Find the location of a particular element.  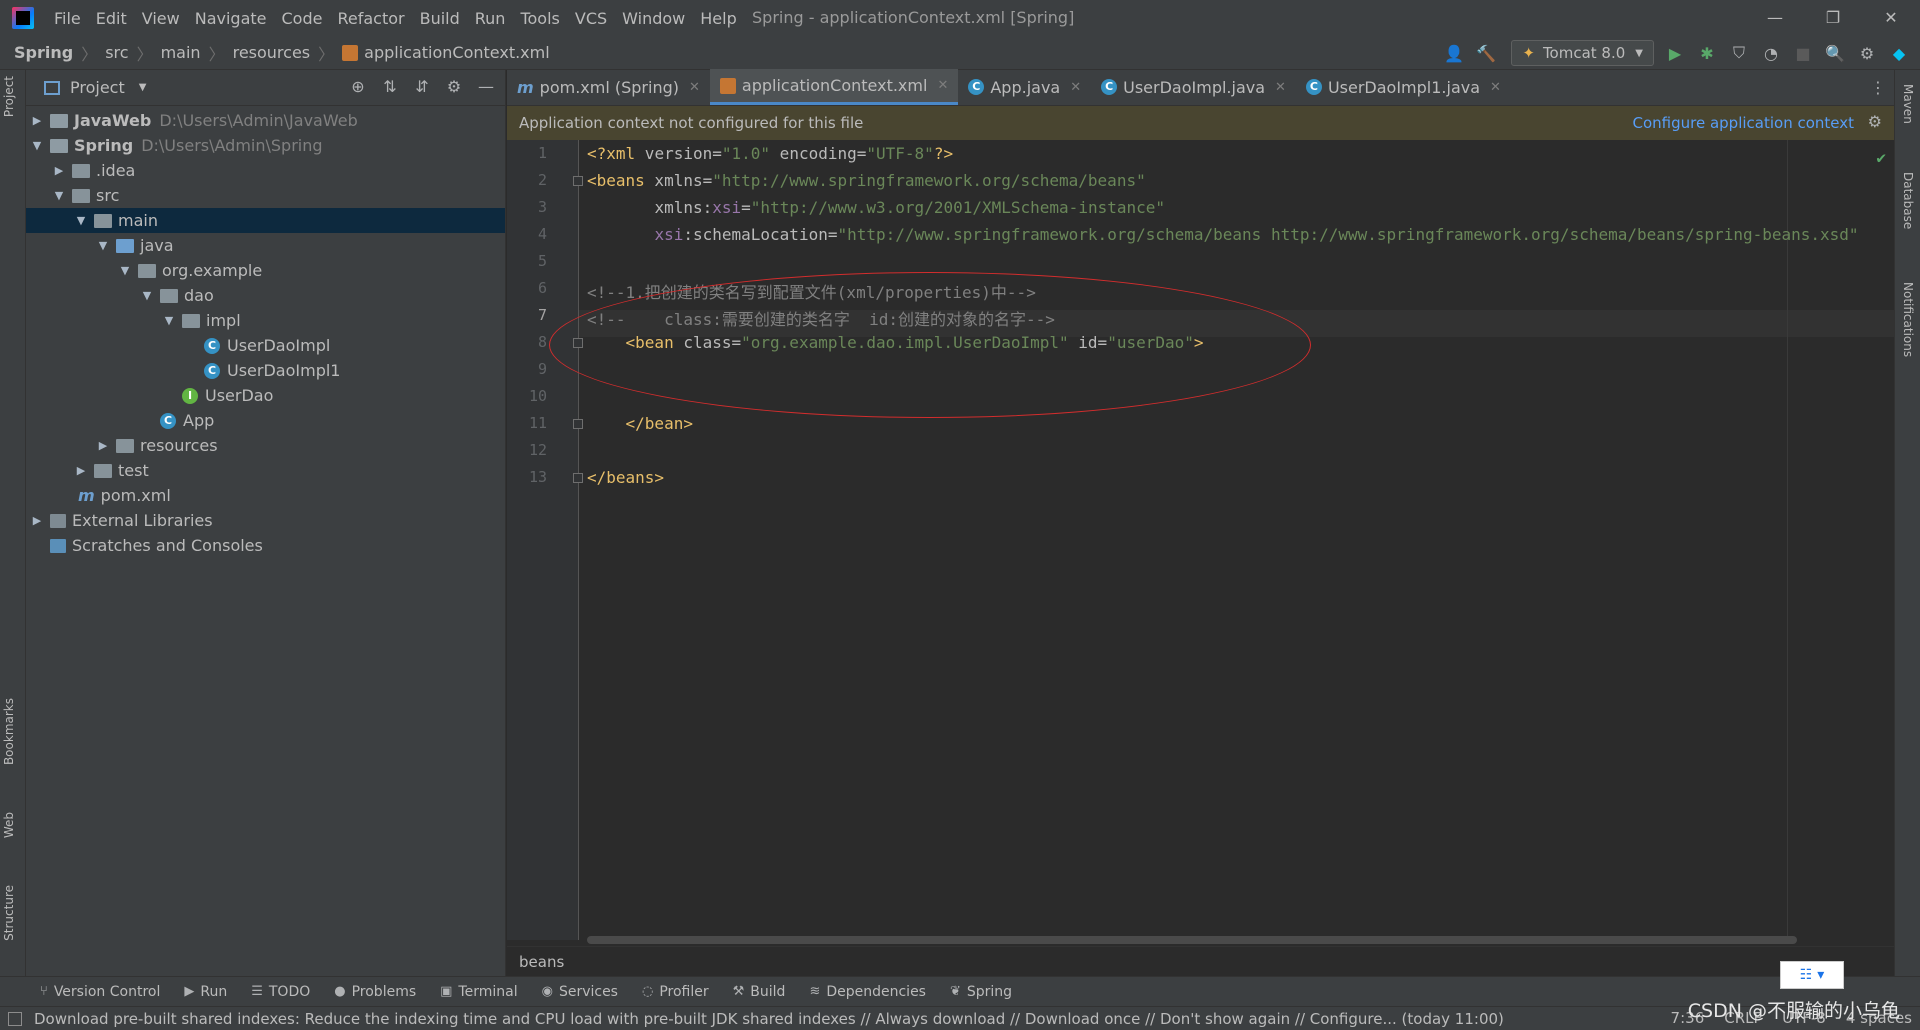

menu-code: Code is located at coordinates (302, 18).